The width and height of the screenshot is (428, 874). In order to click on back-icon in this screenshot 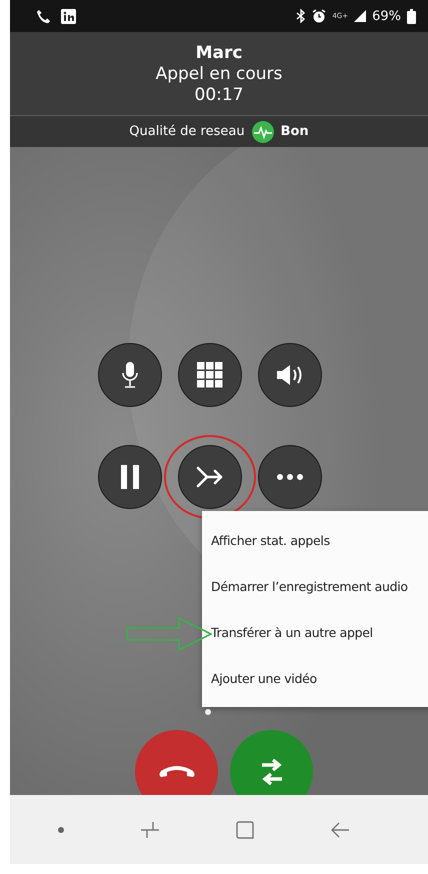, I will do `click(340, 830)`.